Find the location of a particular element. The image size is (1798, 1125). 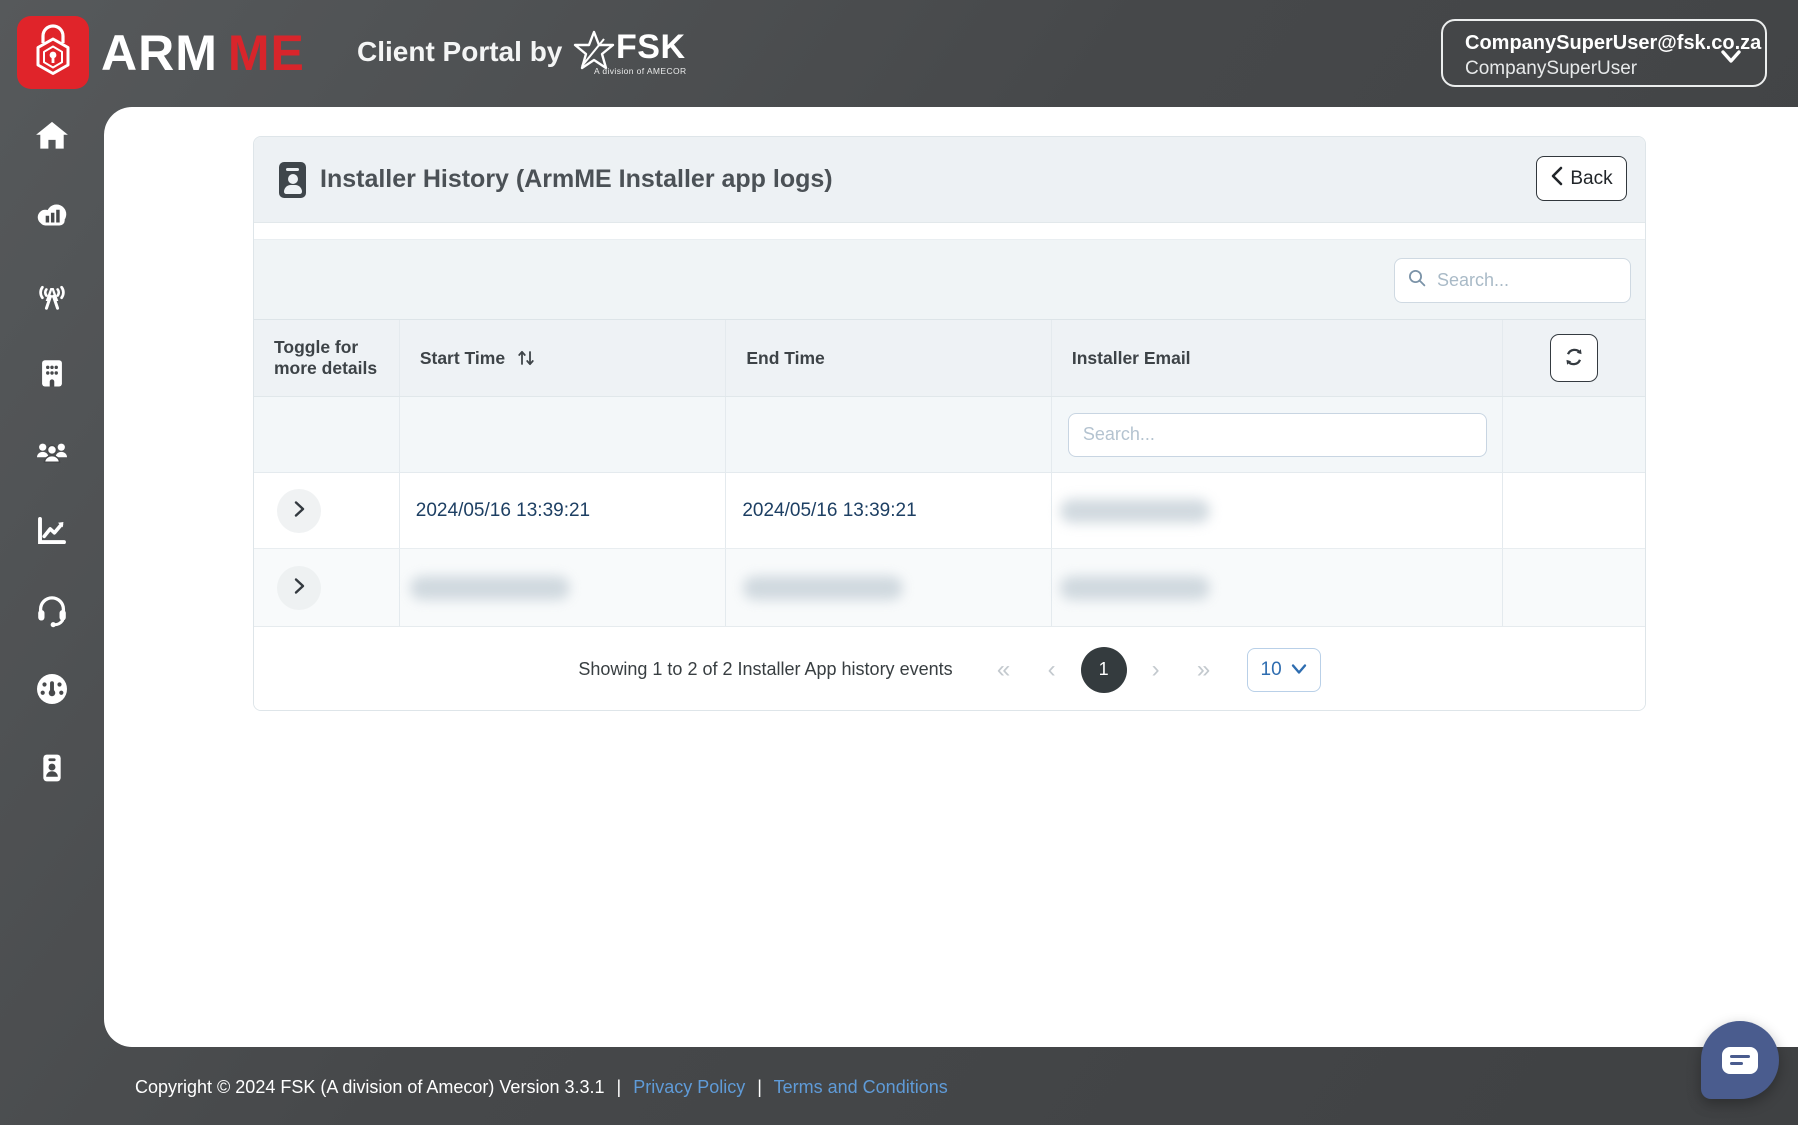

fsk-logo: FSK A division of AMECOR is located at coordinates (632, 56).